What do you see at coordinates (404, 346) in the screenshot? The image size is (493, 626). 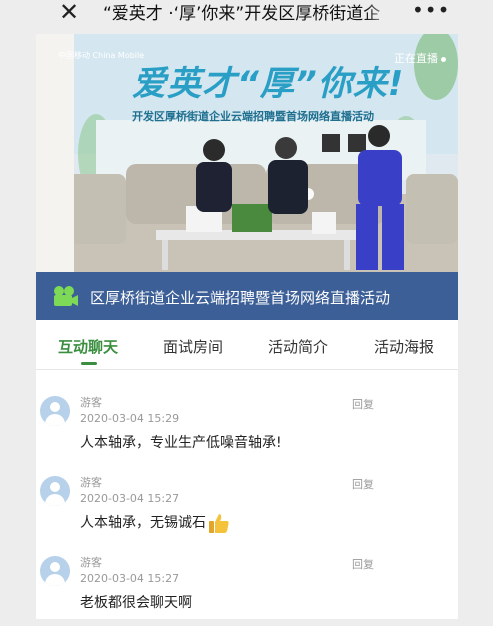 I see `tab-event-poster: 活动海报` at bounding box center [404, 346].